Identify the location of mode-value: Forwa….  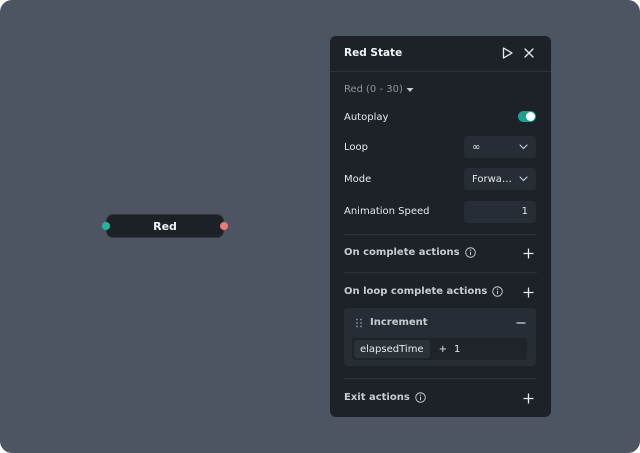
(492, 179).